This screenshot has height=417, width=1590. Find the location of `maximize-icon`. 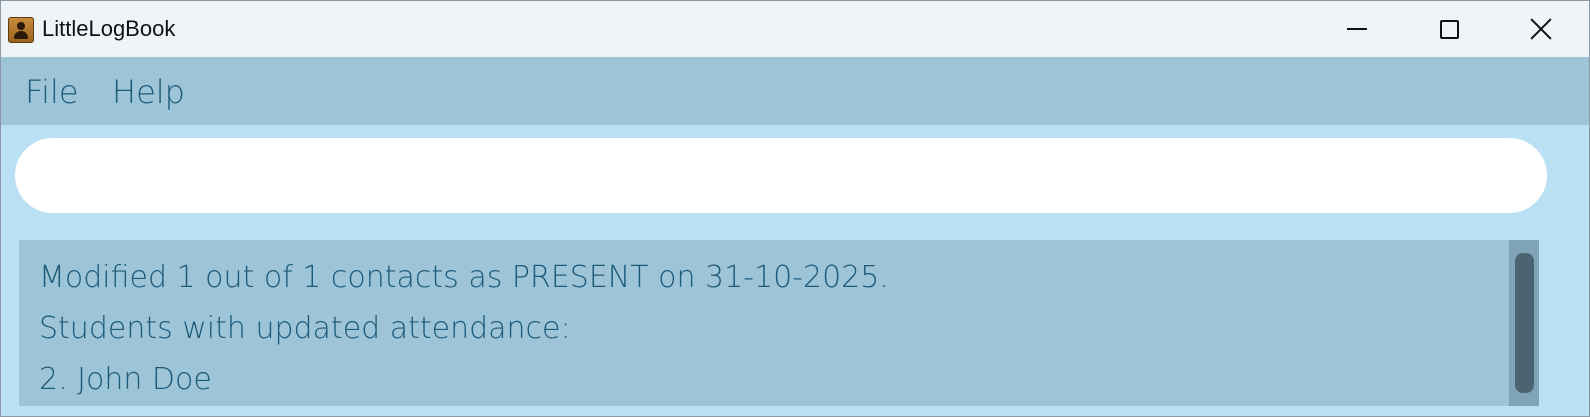

maximize-icon is located at coordinates (1449, 29).